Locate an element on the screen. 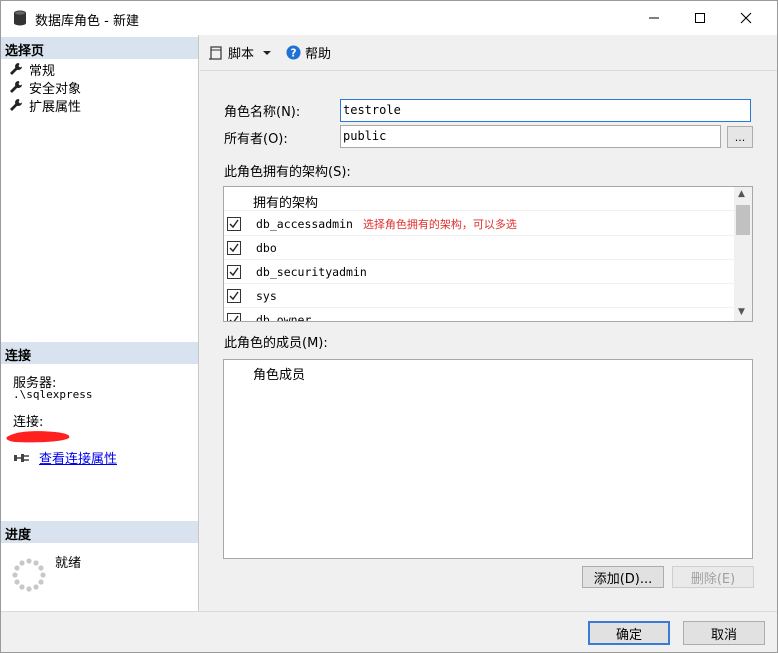 The width and height of the screenshot is (778, 653). close-button is located at coordinates (746, 18).